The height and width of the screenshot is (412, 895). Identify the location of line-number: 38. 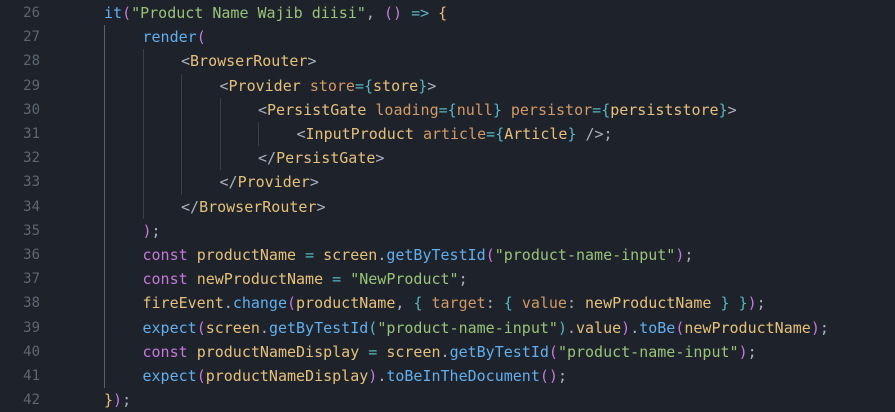
(31, 303).